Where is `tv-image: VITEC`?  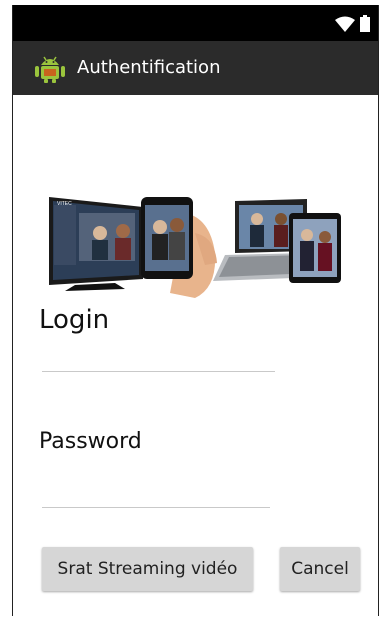 tv-image: VITEC is located at coordinates (96, 244).